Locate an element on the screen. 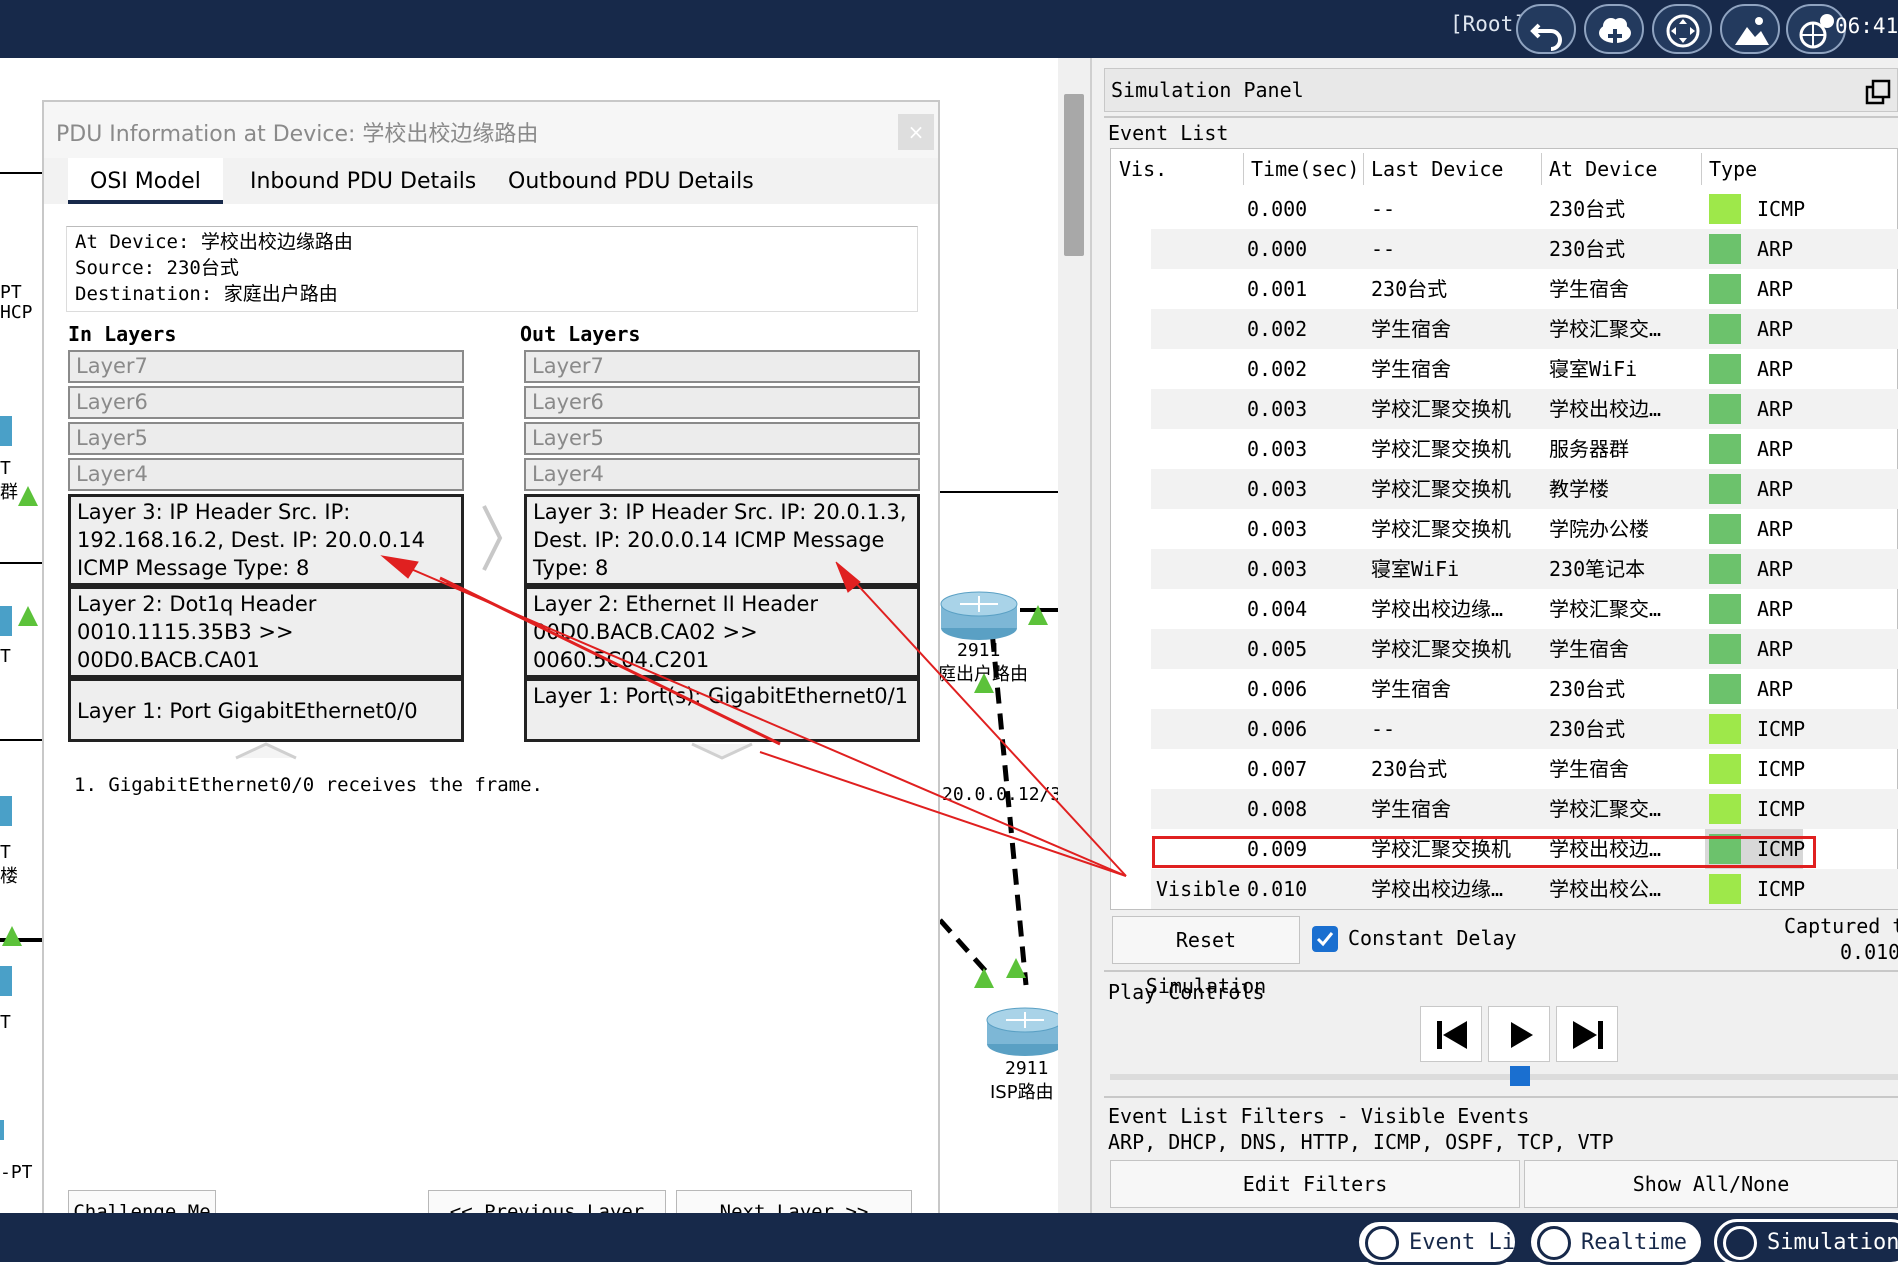  table-row: 0.004 学校出校边缘… 学校汇聚交… ARP is located at coordinates (1524, 609).